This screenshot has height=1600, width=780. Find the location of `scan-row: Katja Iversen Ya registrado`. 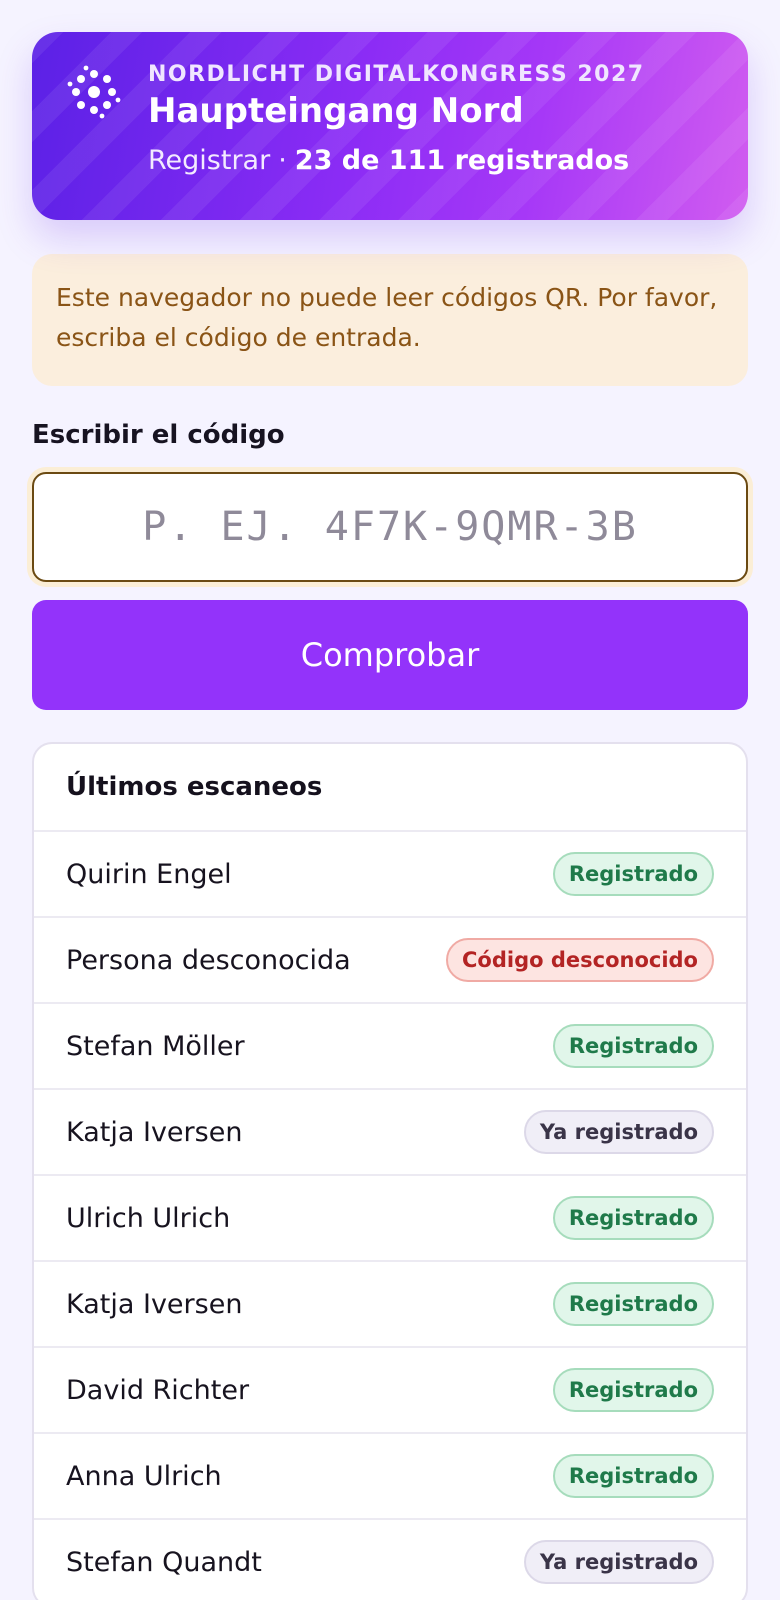

scan-row: Katja Iversen Ya registrado is located at coordinates (390, 1133).